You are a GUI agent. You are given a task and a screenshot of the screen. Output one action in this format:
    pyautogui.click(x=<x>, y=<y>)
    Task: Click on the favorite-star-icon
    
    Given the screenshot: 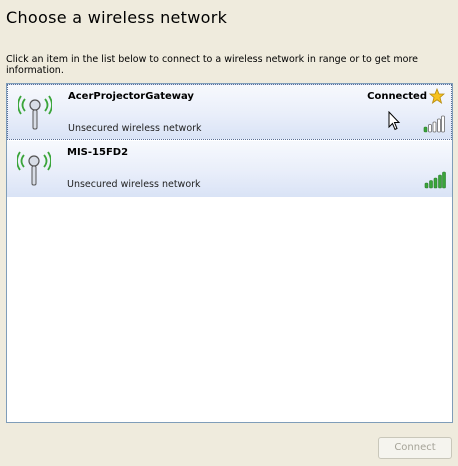 What is the action you would take?
    pyautogui.click(x=437, y=96)
    